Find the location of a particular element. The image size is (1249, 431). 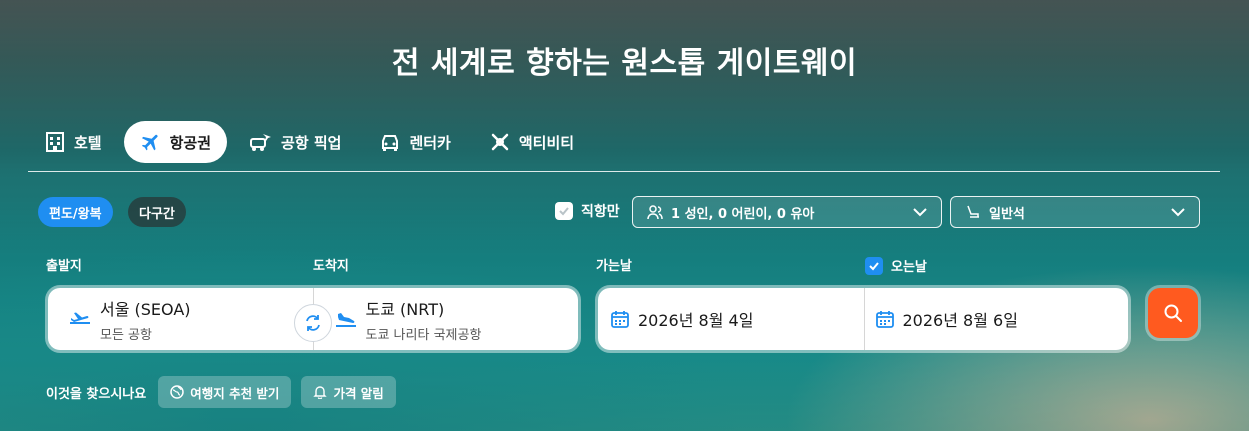

tab-activities-label: 액티비티 is located at coordinates (546, 142).